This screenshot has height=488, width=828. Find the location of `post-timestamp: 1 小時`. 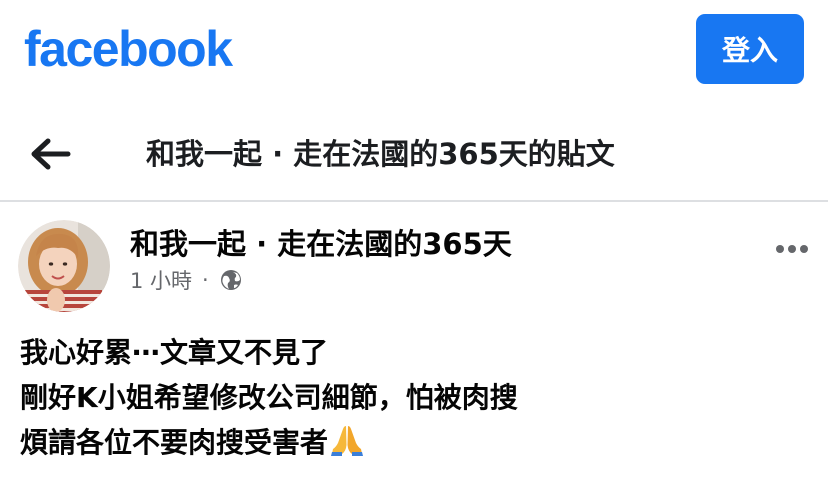

post-timestamp: 1 小時 is located at coordinates (161, 280).